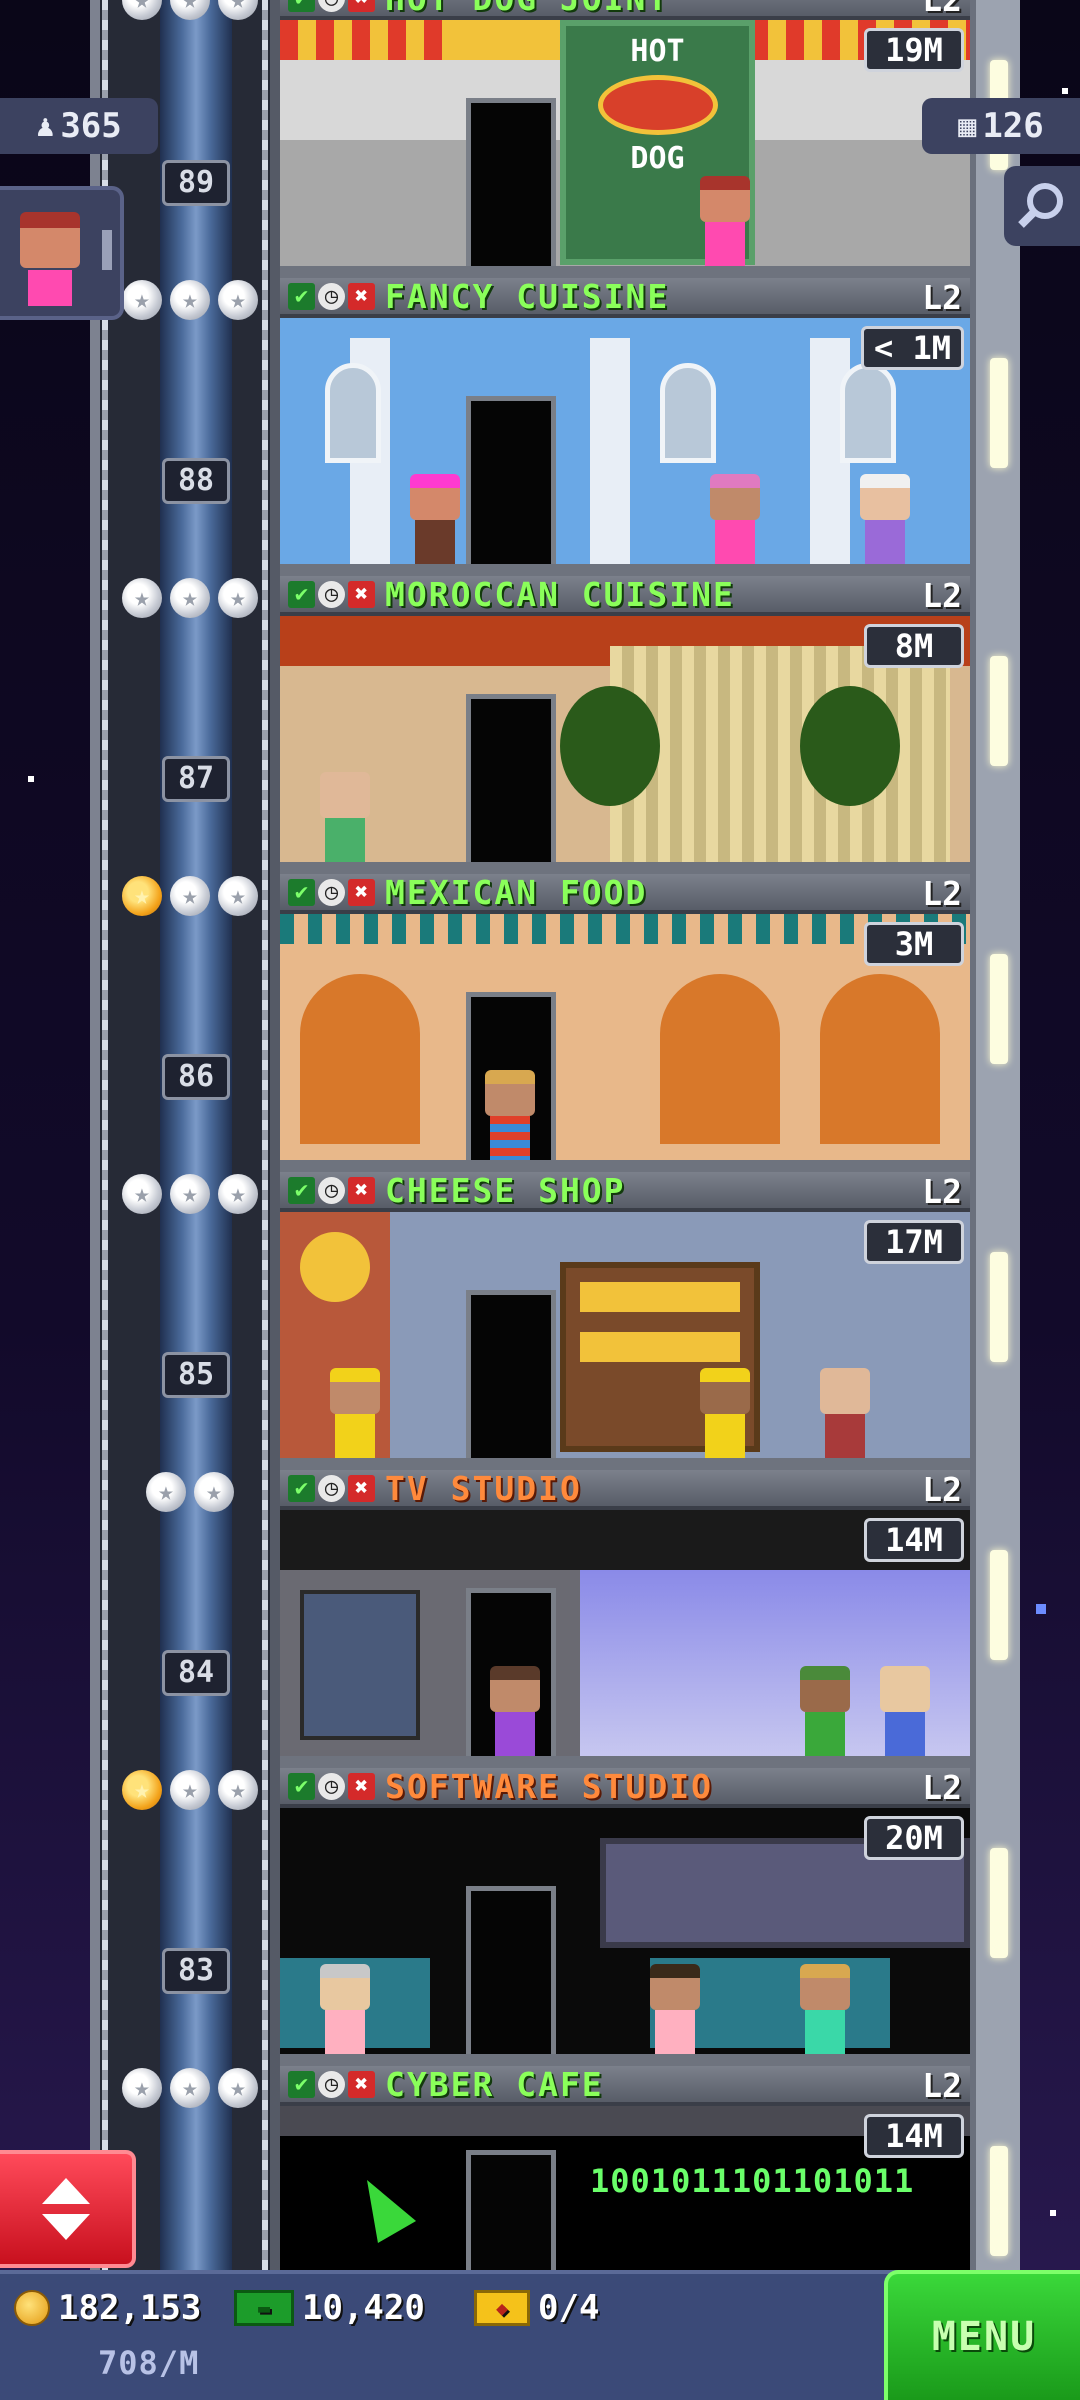 The image size is (1080, 2400). What do you see at coordinates (536, 2308) in the screenshot?
I see `tickets-display: ◆ 0/4` at bounding box center [536, 2308].